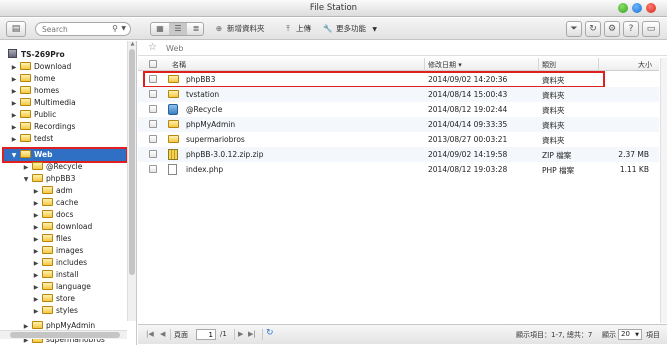 This screenshot has height=345, width=667. I want to click on toggle-sidebar-button: ▤, so click(16, 29).